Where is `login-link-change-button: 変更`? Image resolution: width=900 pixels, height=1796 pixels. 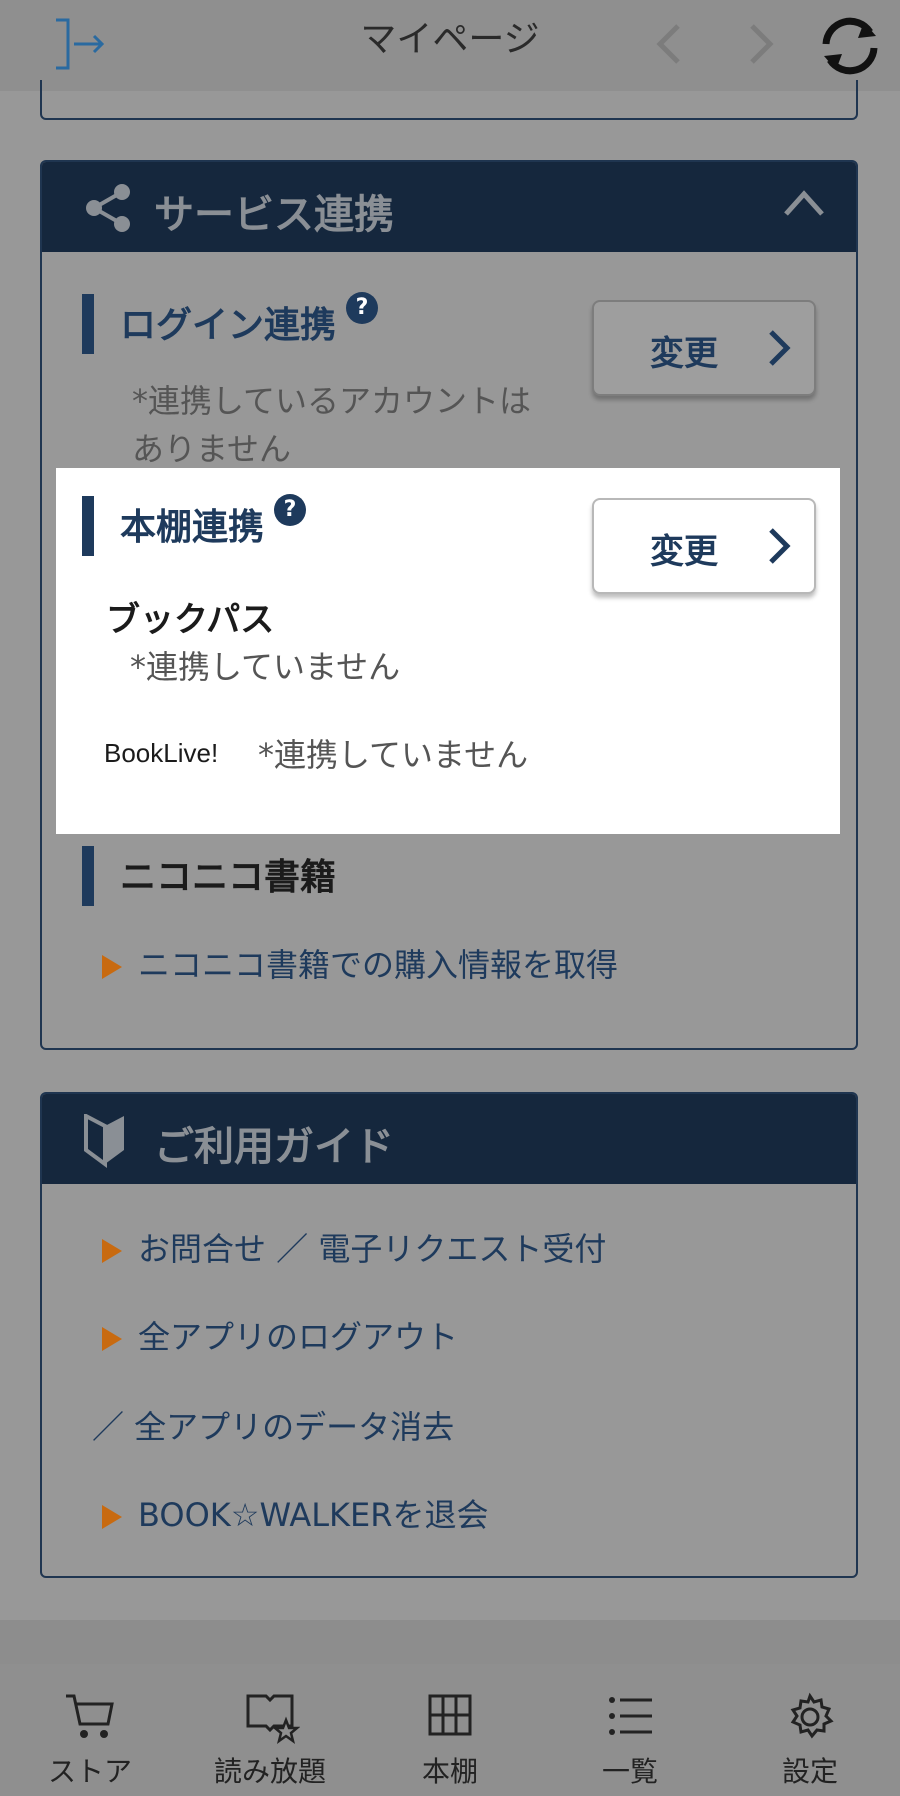 login-link-change-button: 変更 is located at coordinates (704, 348).